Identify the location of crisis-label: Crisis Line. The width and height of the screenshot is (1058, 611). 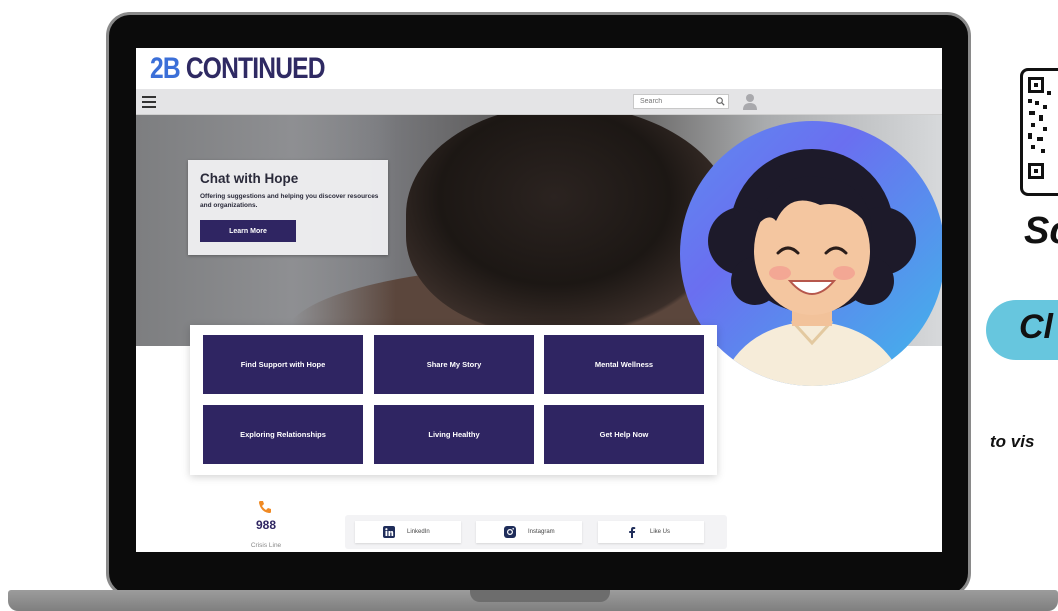
(266, 545).